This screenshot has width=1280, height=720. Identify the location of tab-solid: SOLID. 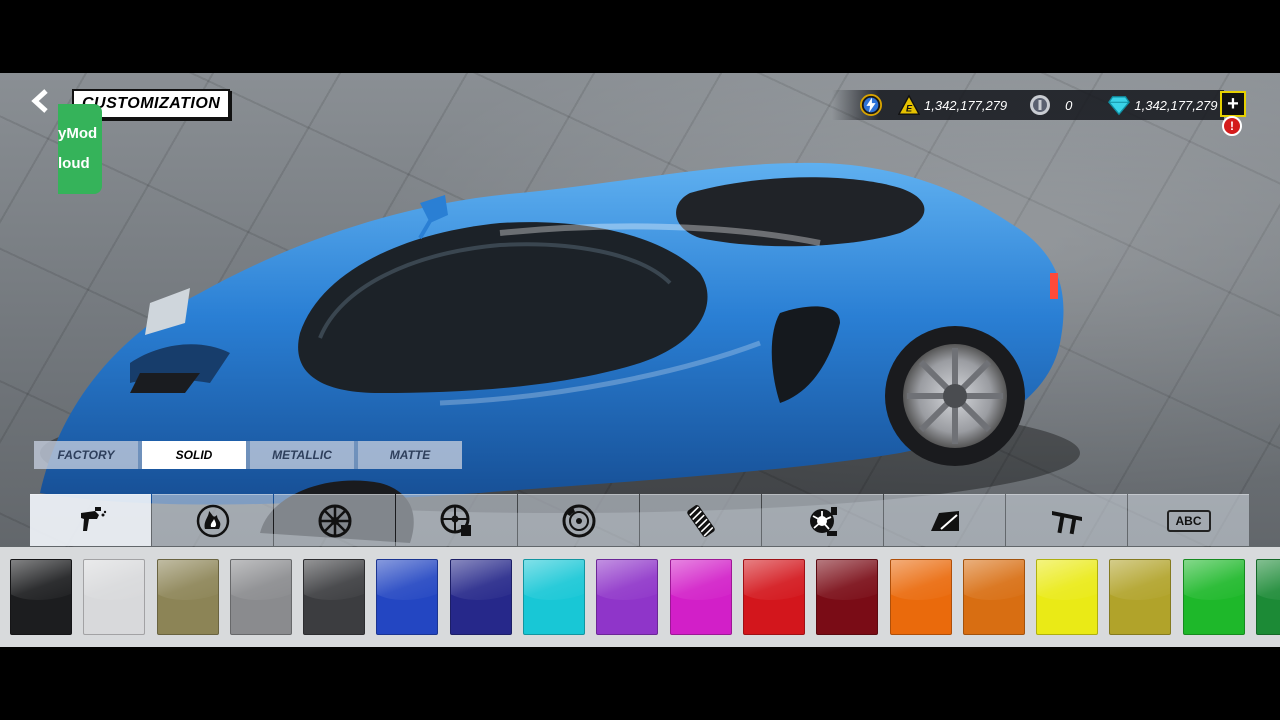
(194, 455).